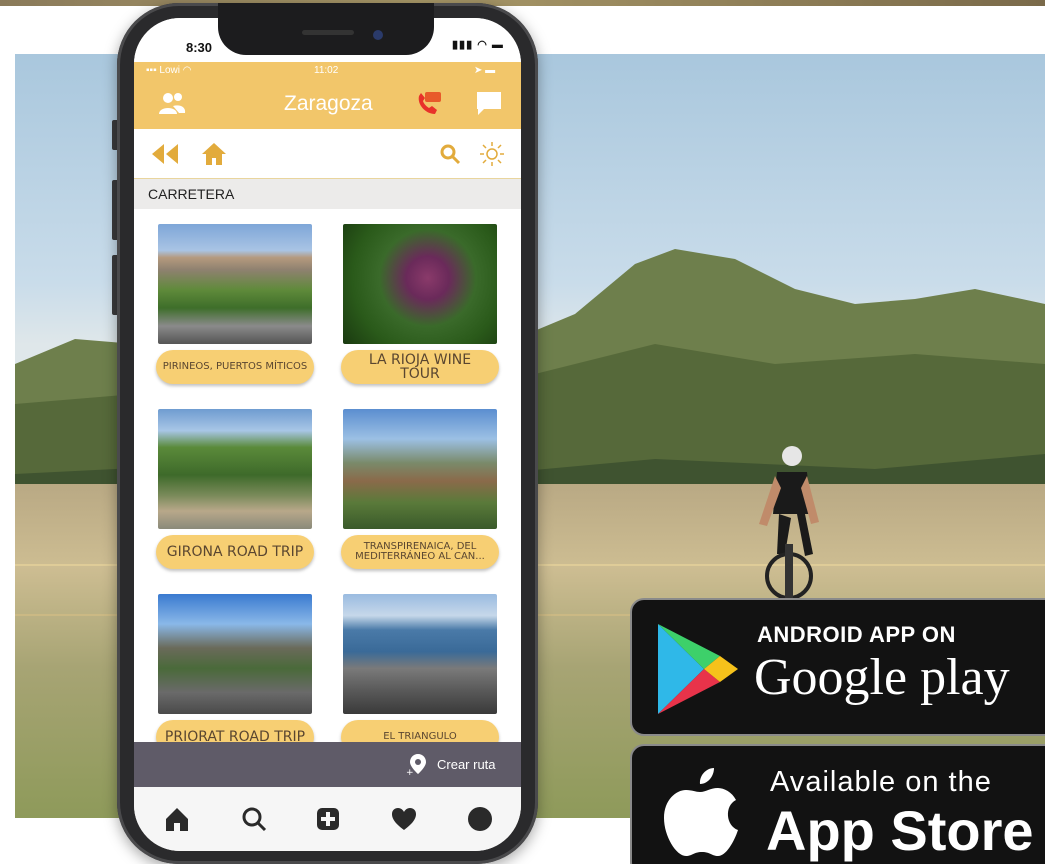  Describe the element at coordinates (489, 103) in the screenshot. I see `chat-icon` at that location.